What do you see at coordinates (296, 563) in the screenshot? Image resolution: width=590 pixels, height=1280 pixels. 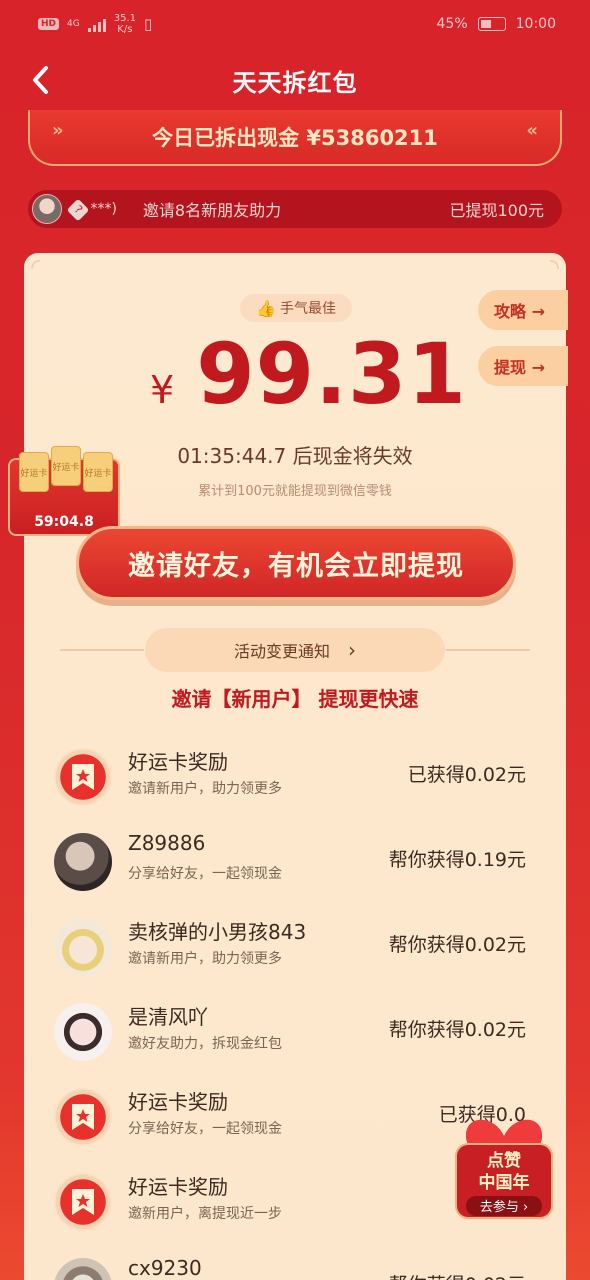 I see `invite-friends-button: 邀请好友，有机会立即提现` at bounding box center [296, 563].